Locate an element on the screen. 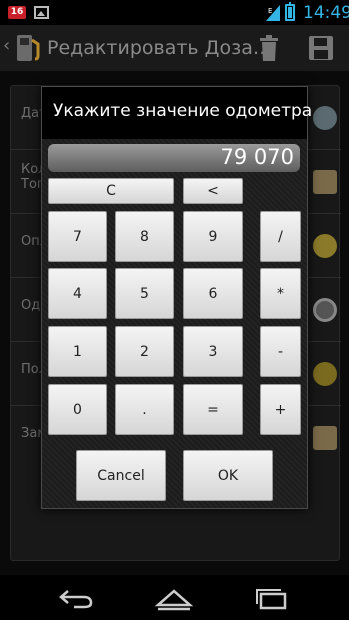 This screenshot has width=349, height=620. minus-button: - is located at coordinates (280, 351).